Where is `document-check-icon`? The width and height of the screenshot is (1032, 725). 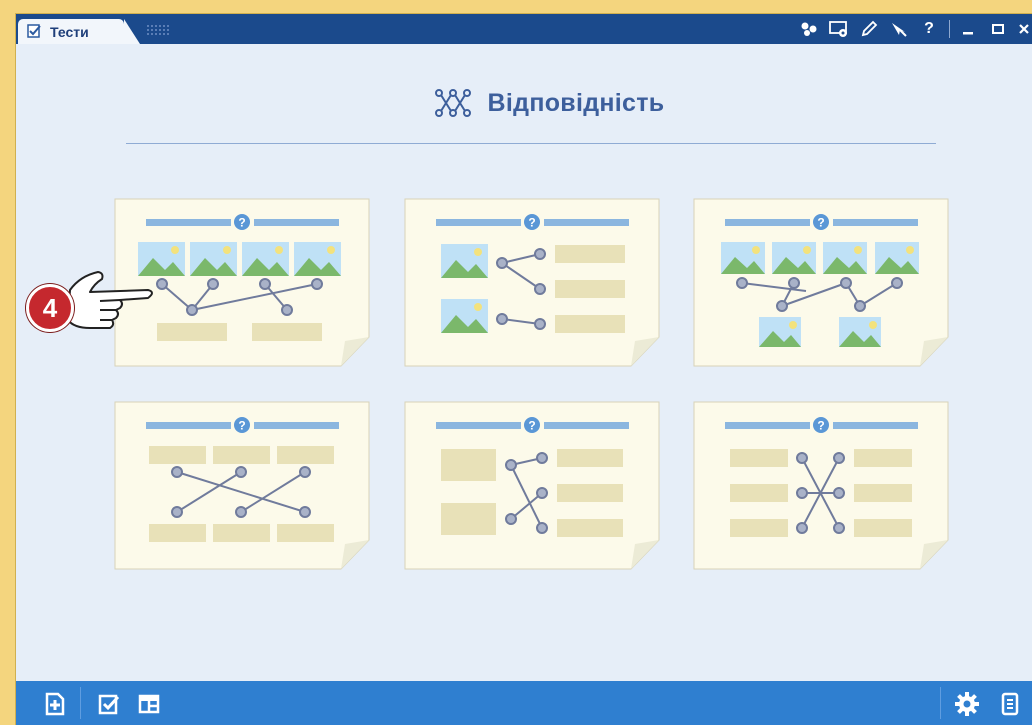
document-check-icon is located at coordinates (34, 31).